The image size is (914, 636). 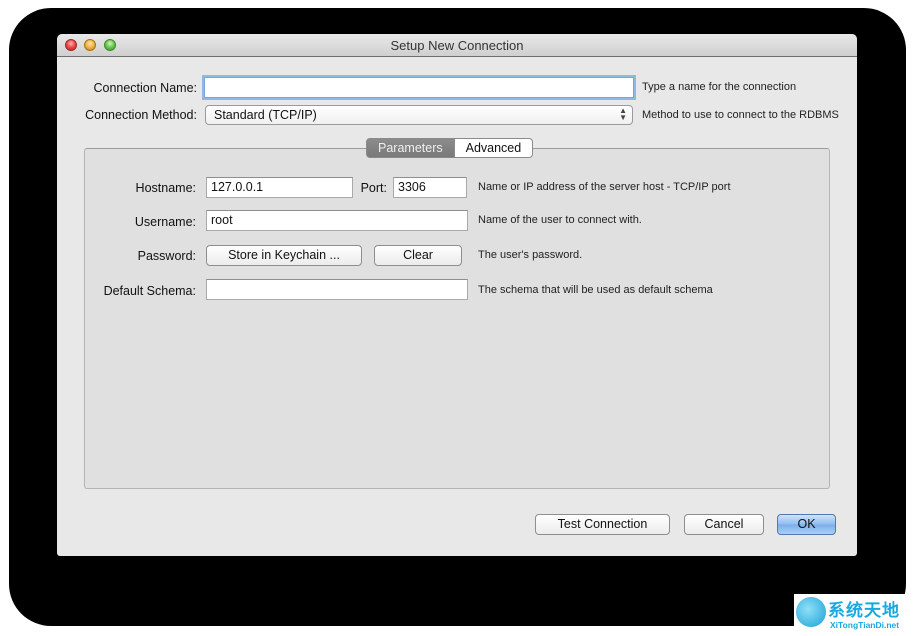 What do you see at coordinates (165, 222) in the screenshot?
I see `username-label: Username:` at bounding box center [165, 222].